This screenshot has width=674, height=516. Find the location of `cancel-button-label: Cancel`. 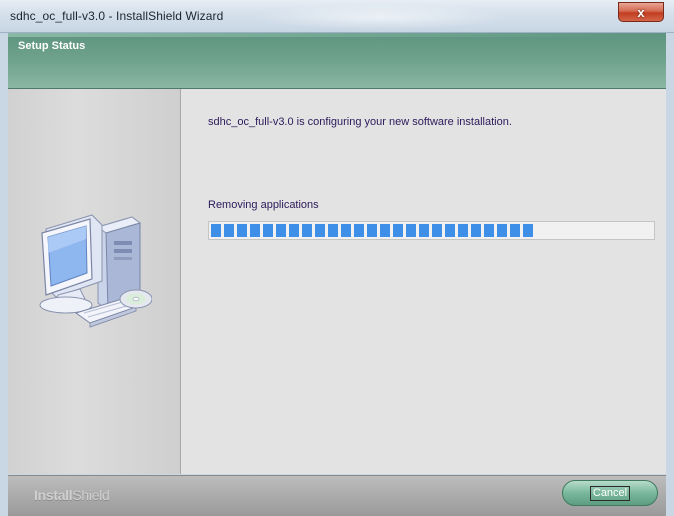

cancel-button-label: Cancel is located at coordinates (610, 493).